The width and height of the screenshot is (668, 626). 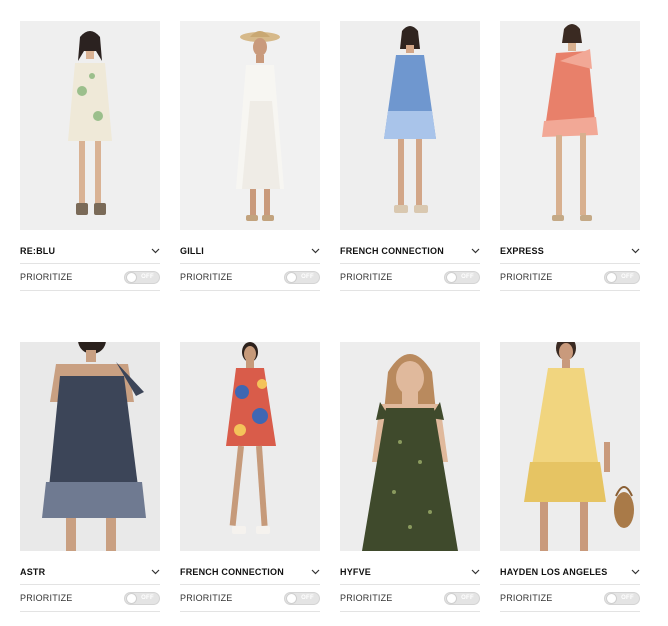 What do you see at coordinates (250, 251) in the screenshot?
I see `brand-dropdown: GILLI` at bounding box center [250, 251].